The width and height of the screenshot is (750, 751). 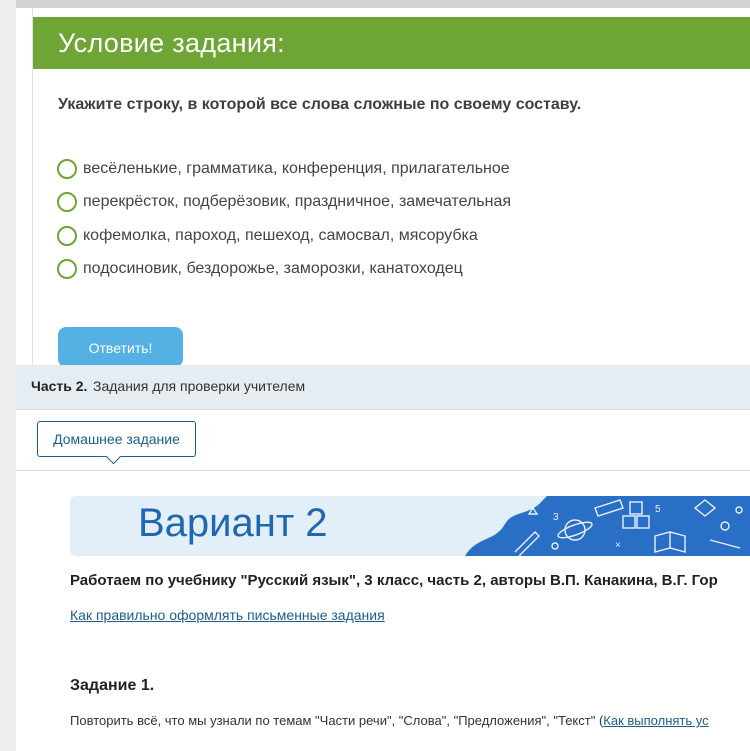 I want to click on variant-banner: Вариант 2 5 3 ×, so click(x=410, y=526).